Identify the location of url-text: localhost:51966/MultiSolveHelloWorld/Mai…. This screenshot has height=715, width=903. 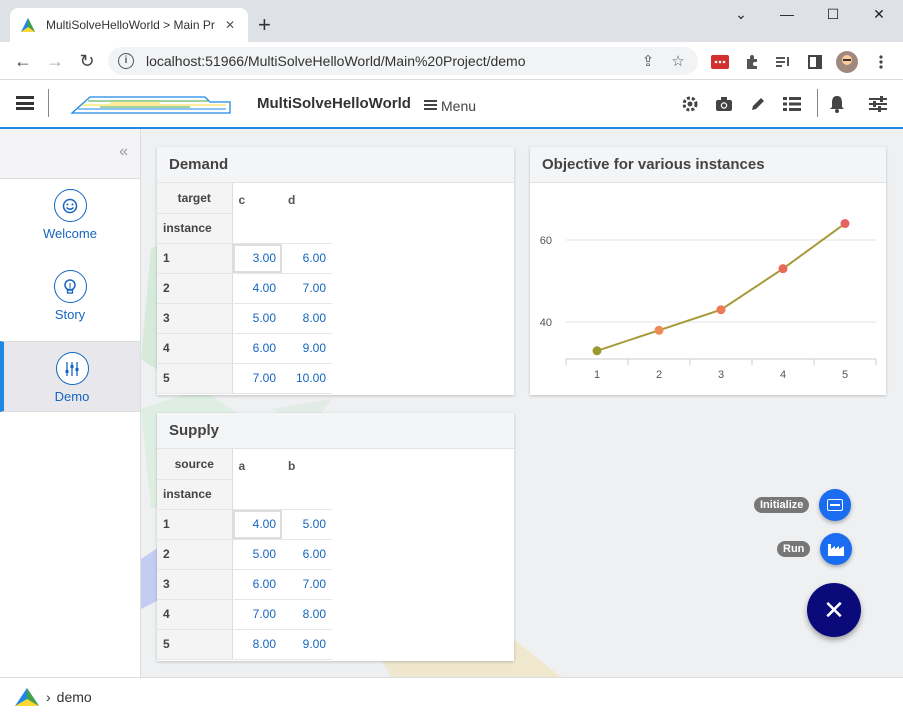
(387, 61).